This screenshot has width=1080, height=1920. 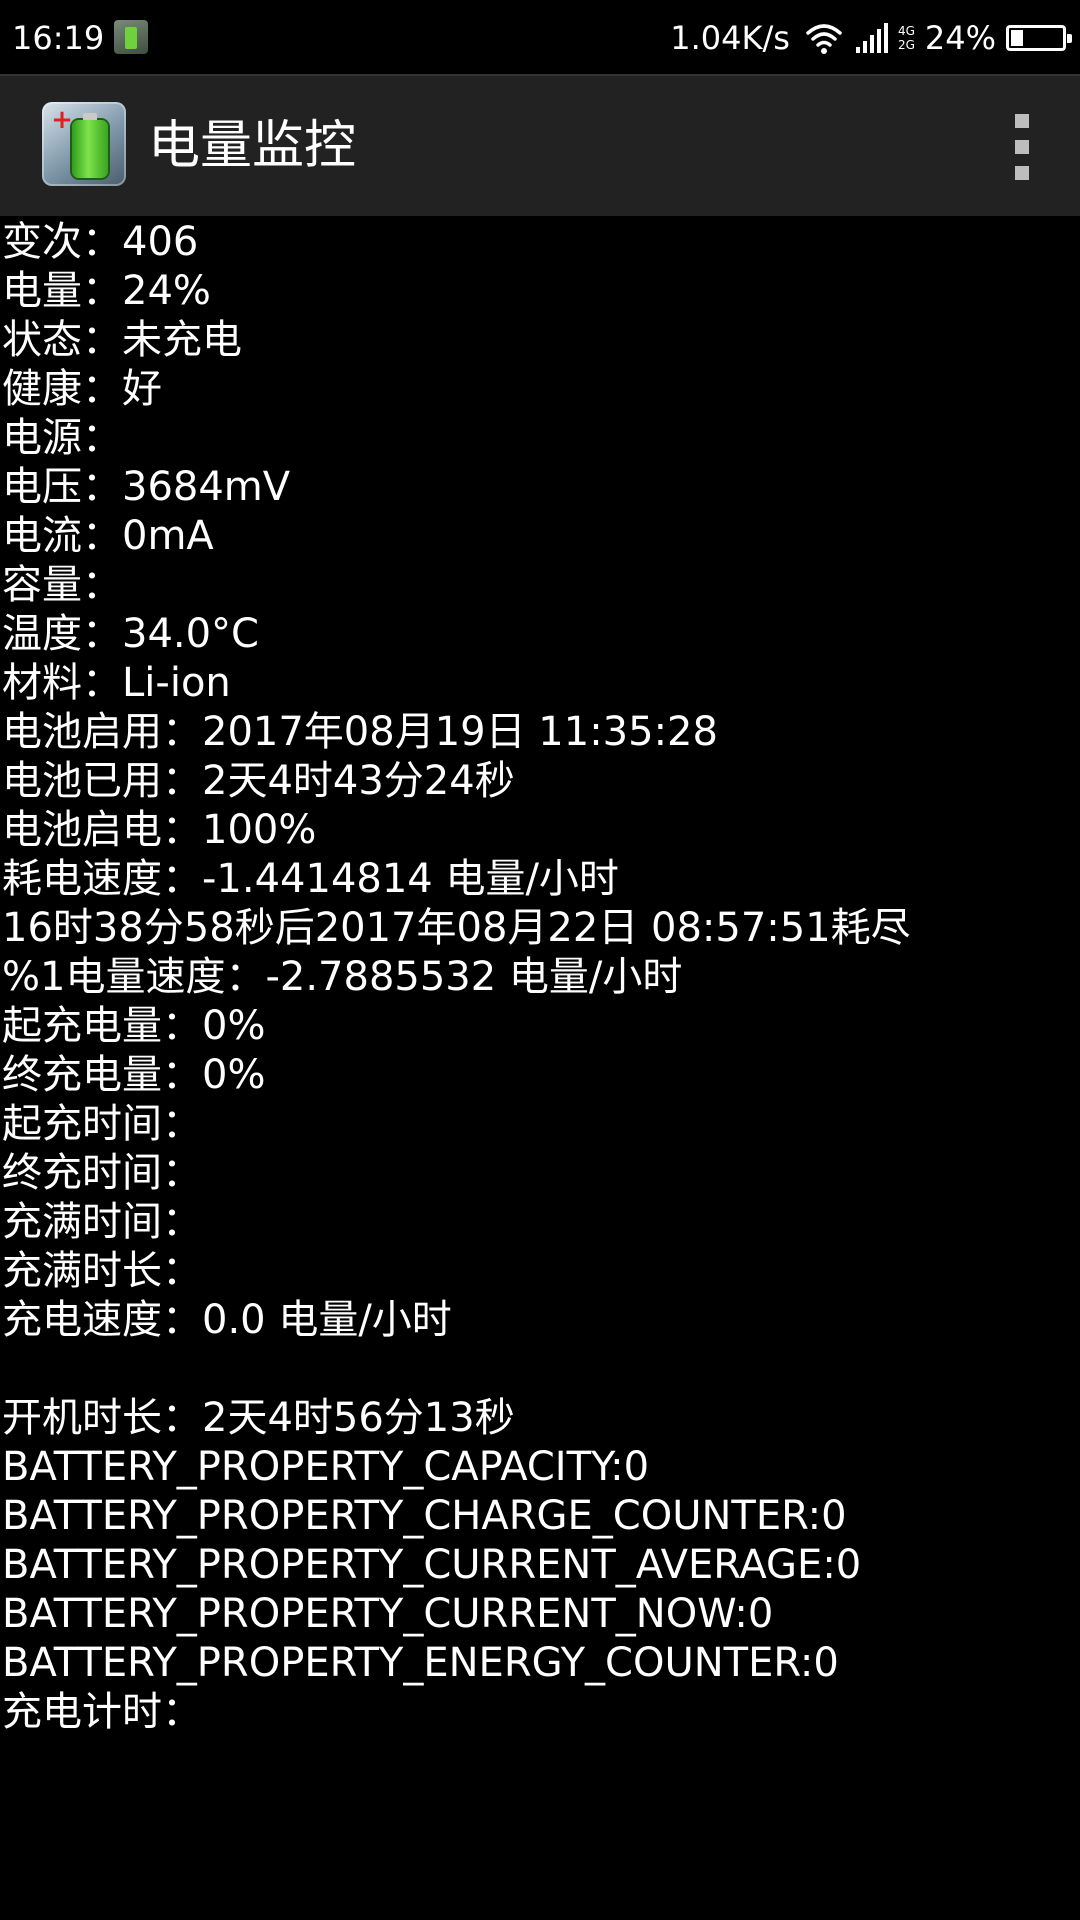 I want to click on info-line: BATTERY_PROPERTY_CURRENT_NOW:0, so click(x=388, y=1614).